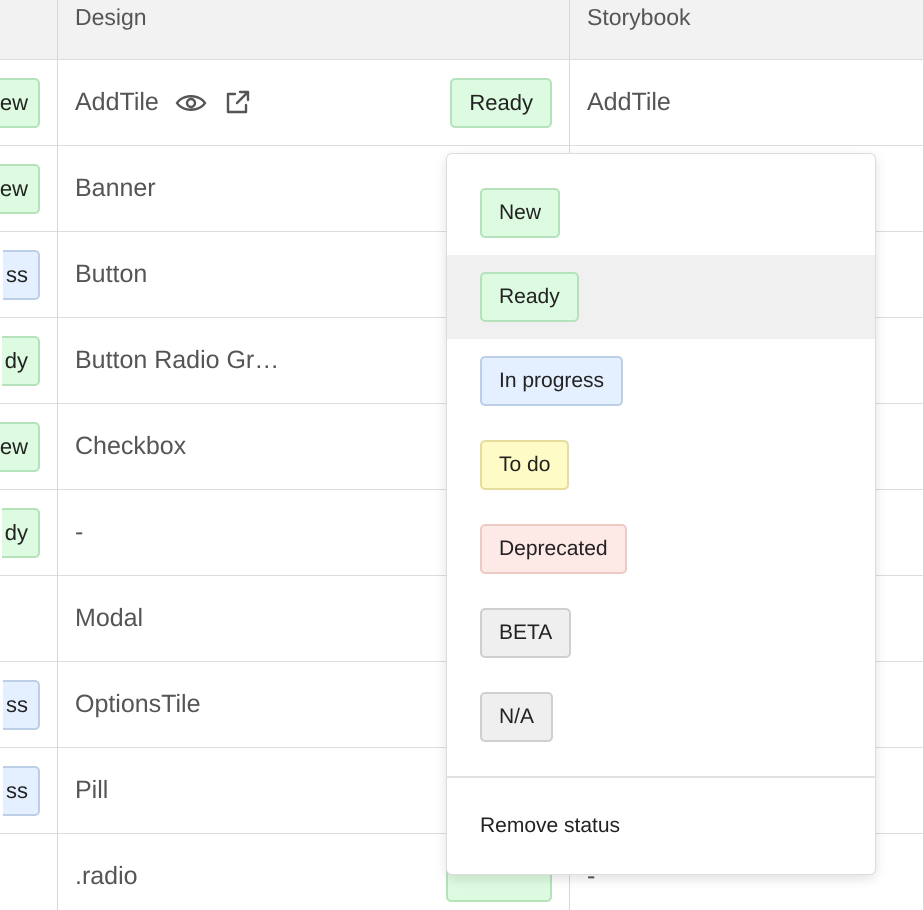  I want to click on component-name: .radio, so click(106, 876).